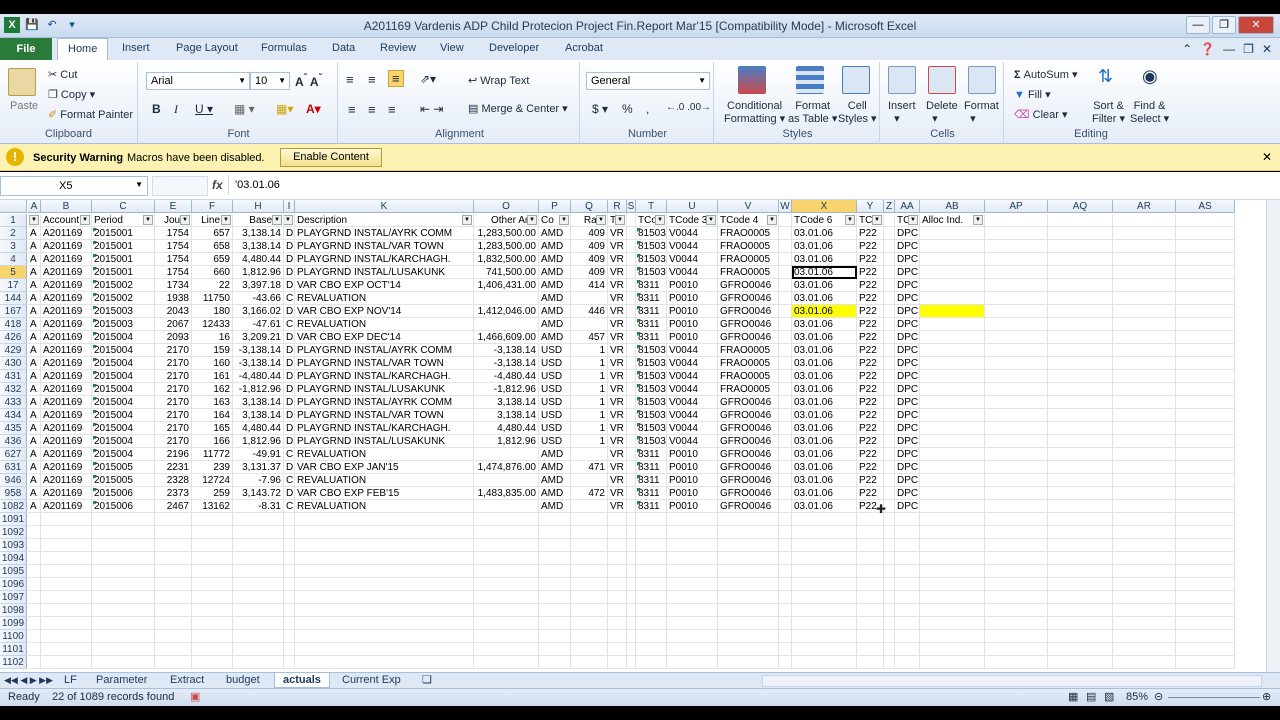 This screenshot has height=720, width=1280. Describe the element at coordinates (173, 206) in the screenshot. I see `column-header-e: E` at that location.